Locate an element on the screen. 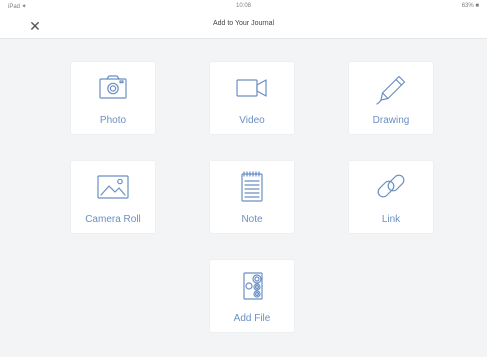 This screenshot has height=357, width=487. video-tile: Video is located at coordinates (252, 98).